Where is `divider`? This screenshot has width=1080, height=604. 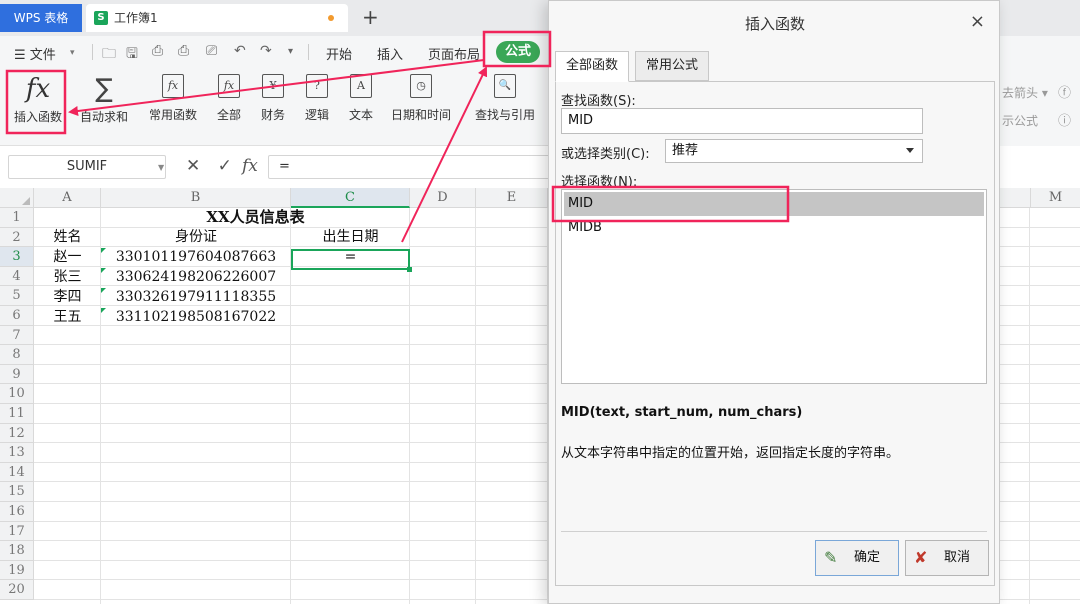
divider is located at coordinates (92, 52).